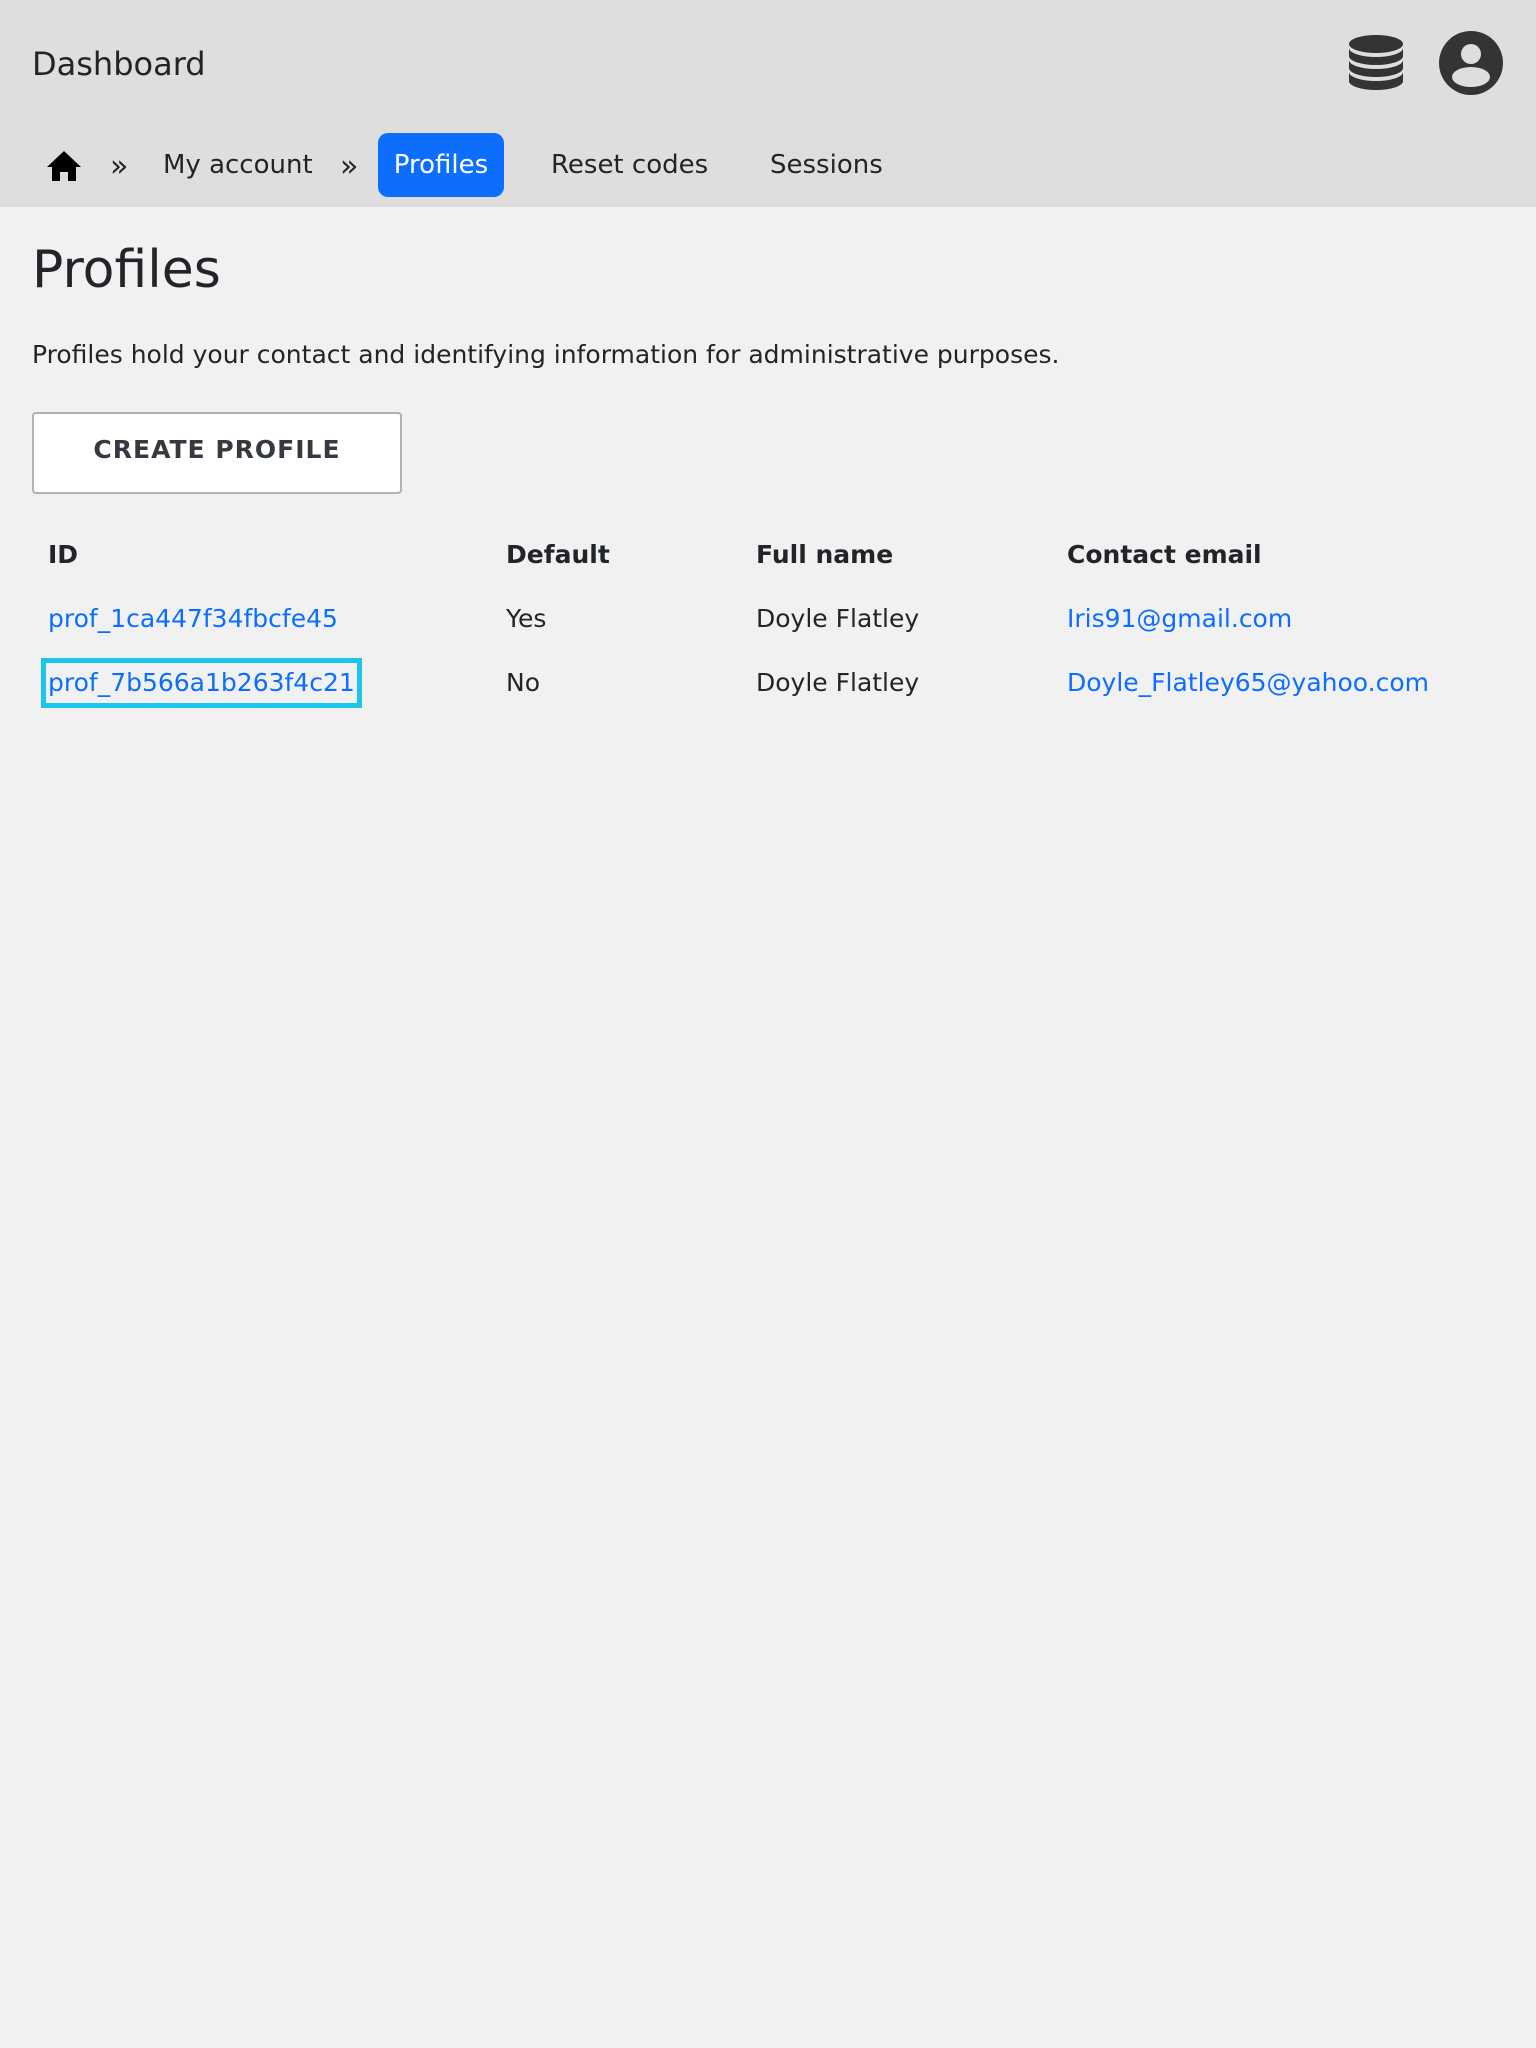 This screenshot has width=1536, height=2048. I want to click on contact-email-link: Doyle_Flatley65@yahoo.com, so click(1248, 683).